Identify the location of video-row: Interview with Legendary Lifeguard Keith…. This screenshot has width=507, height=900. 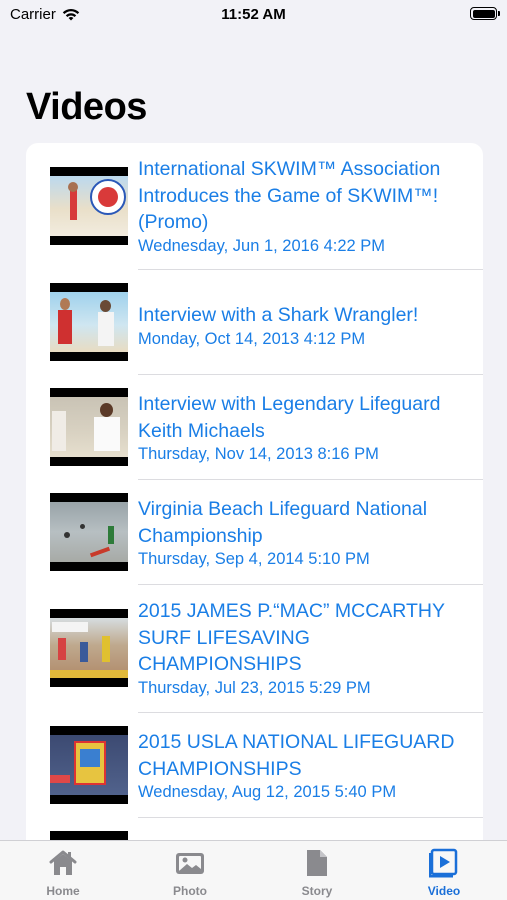
(254, 427).